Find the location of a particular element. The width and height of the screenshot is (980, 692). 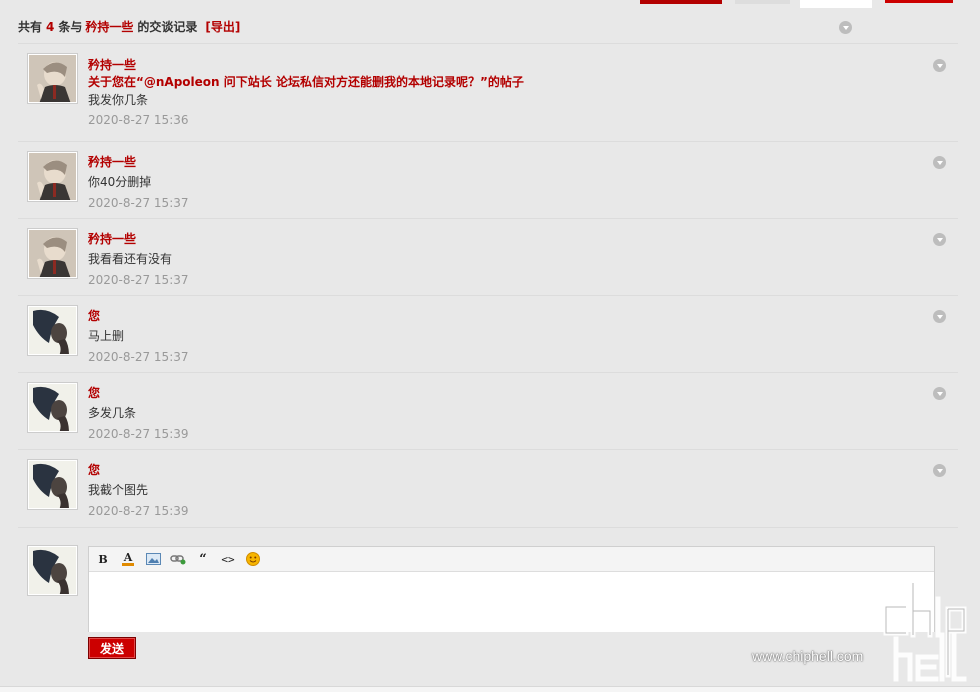

message-body: 您 多发几条 2020-8-27 15:39 is located at coordinates (138, 414).